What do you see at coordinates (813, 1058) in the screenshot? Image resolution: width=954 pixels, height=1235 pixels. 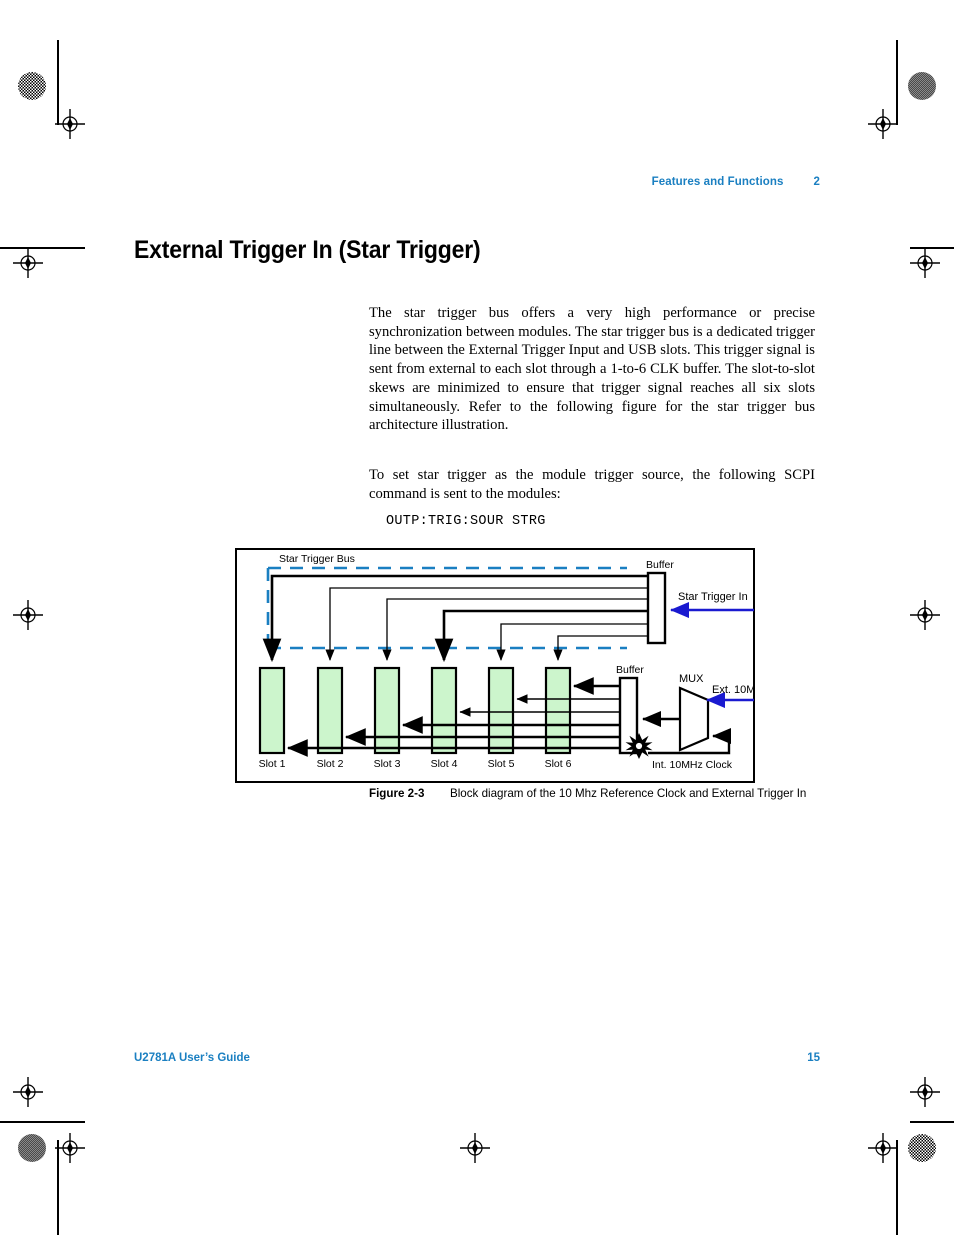 I see `footer-page-number: 15` at bounding box center [813, 1058].